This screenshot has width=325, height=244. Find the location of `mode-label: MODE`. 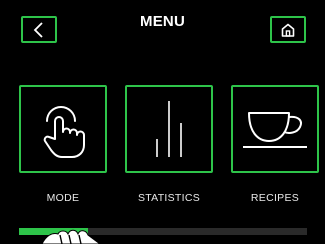

mode-label: MODE is located at coordinates (63, 198).